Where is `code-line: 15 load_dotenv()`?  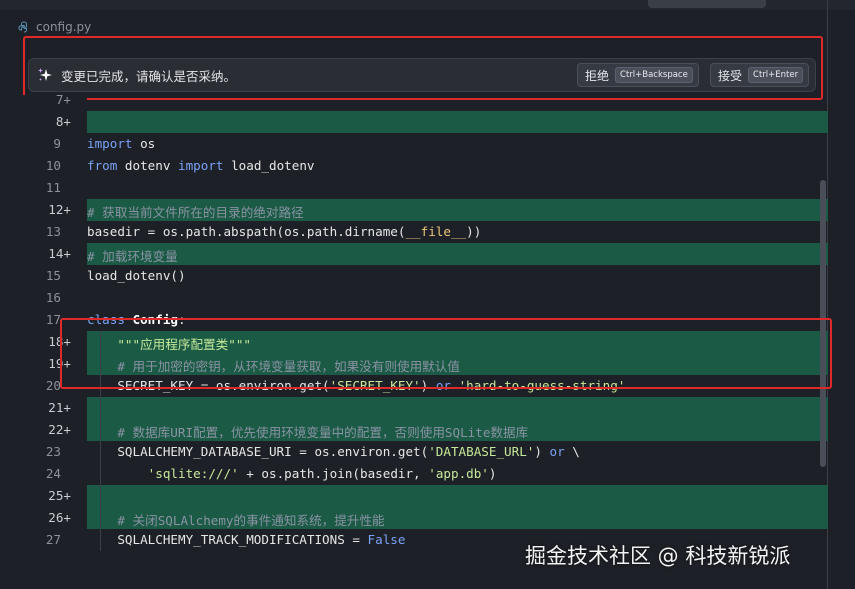
code-line: 15 load_dotenv() is located at coordinates (414, 276).